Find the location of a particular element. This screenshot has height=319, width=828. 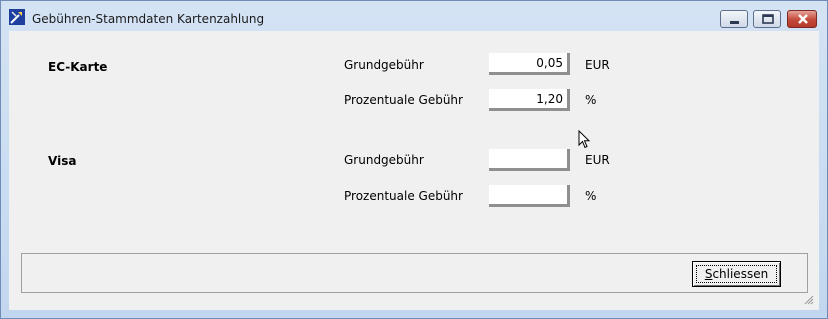

title-bar: Gebühren-Stammdaten Kartenzahlung is located at coordinates (414, 16).